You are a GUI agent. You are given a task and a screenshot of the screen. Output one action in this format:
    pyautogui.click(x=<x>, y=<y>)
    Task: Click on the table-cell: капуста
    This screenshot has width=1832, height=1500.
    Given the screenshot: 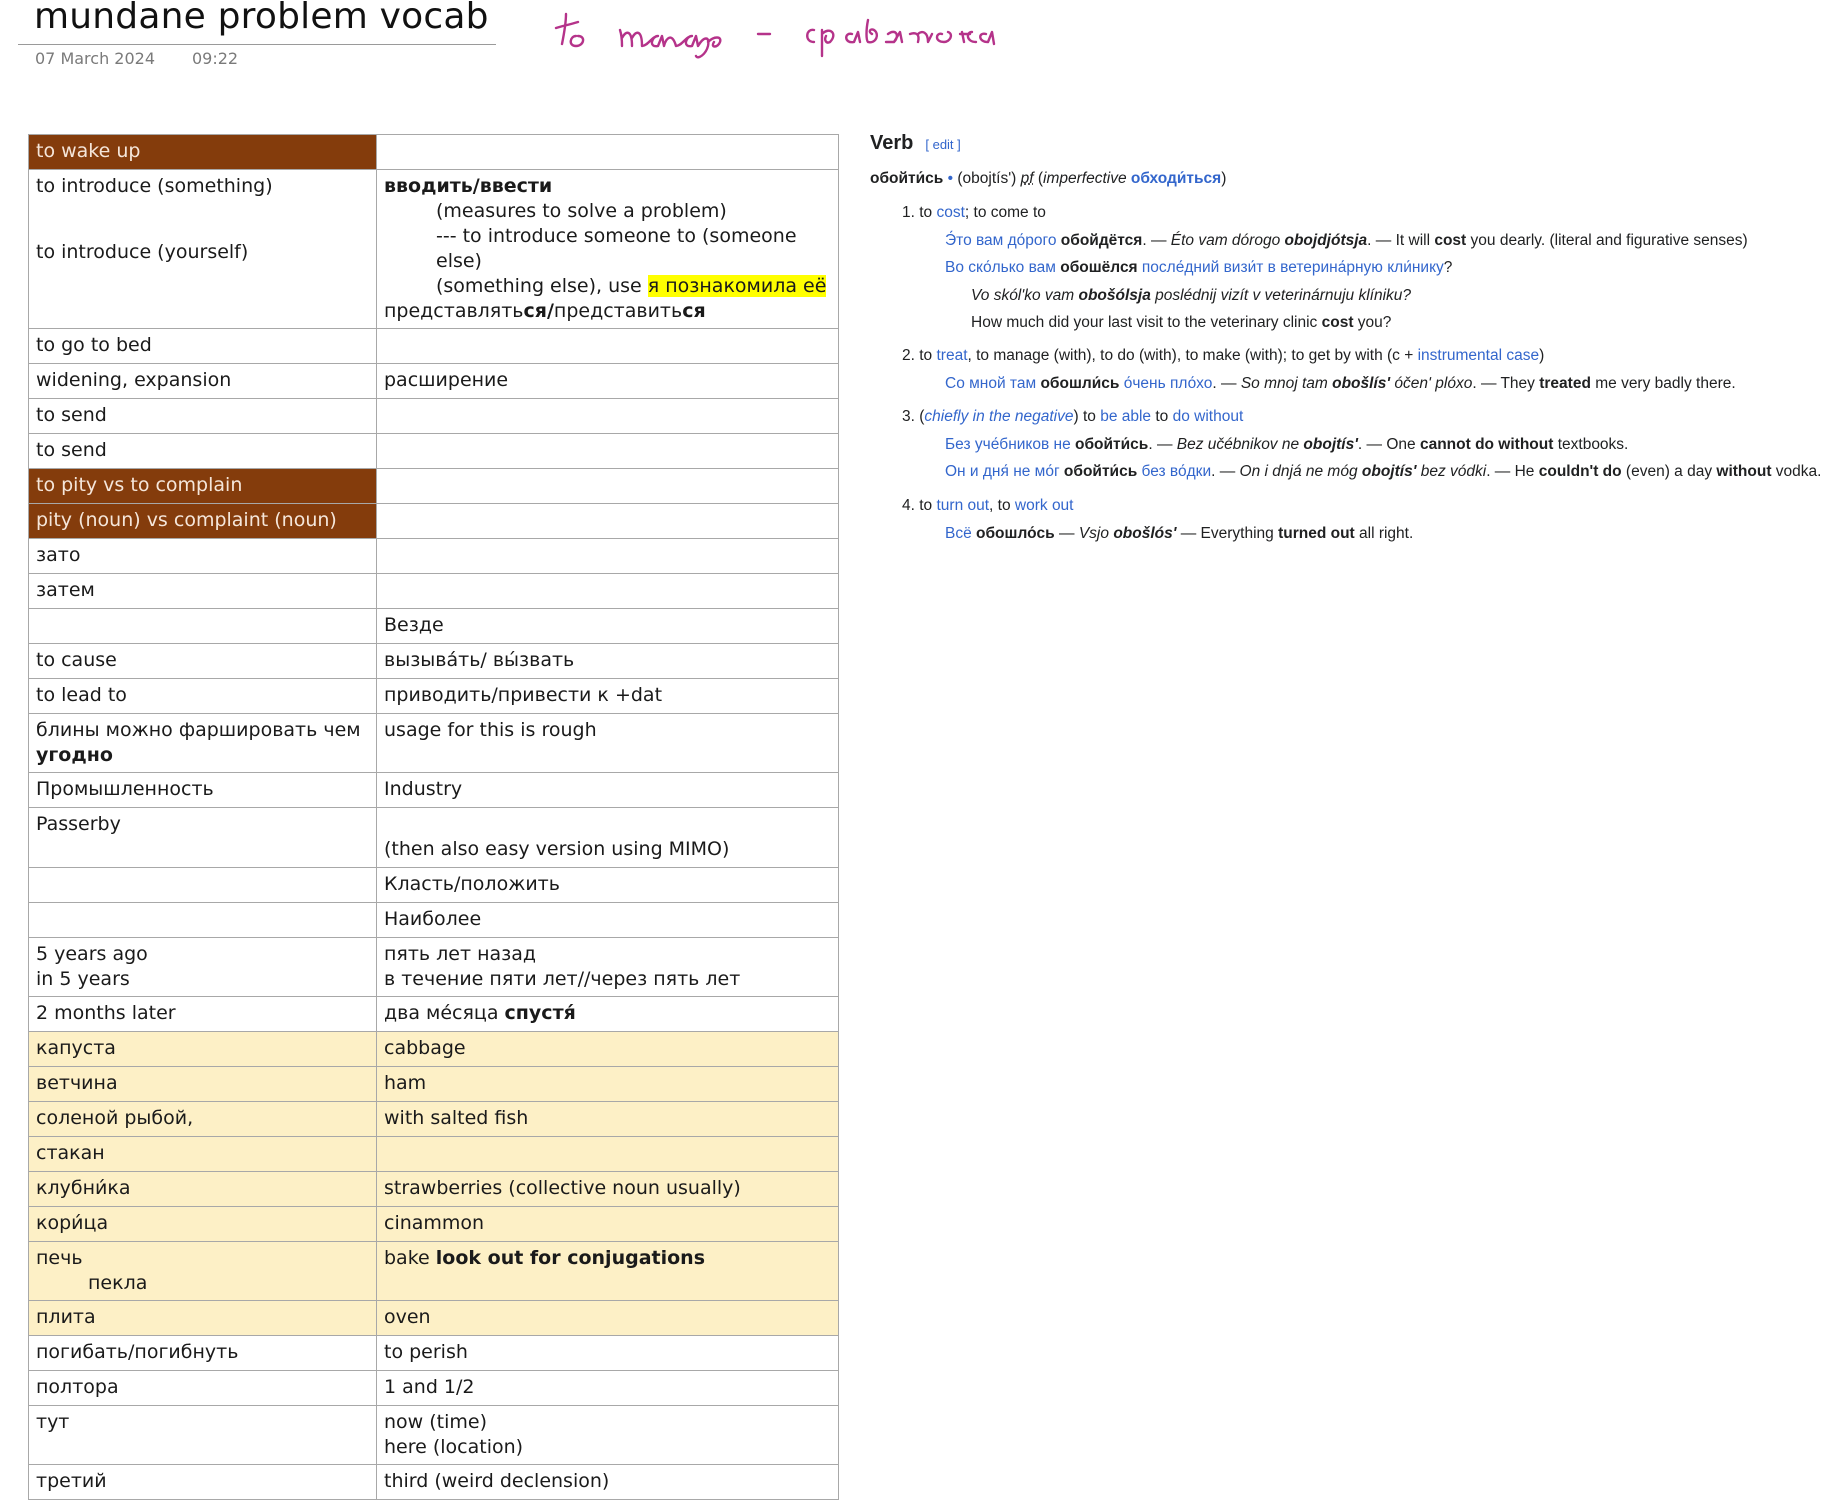 What is the action you would take?
    pyautogui.click(x=203, y=1049)
    